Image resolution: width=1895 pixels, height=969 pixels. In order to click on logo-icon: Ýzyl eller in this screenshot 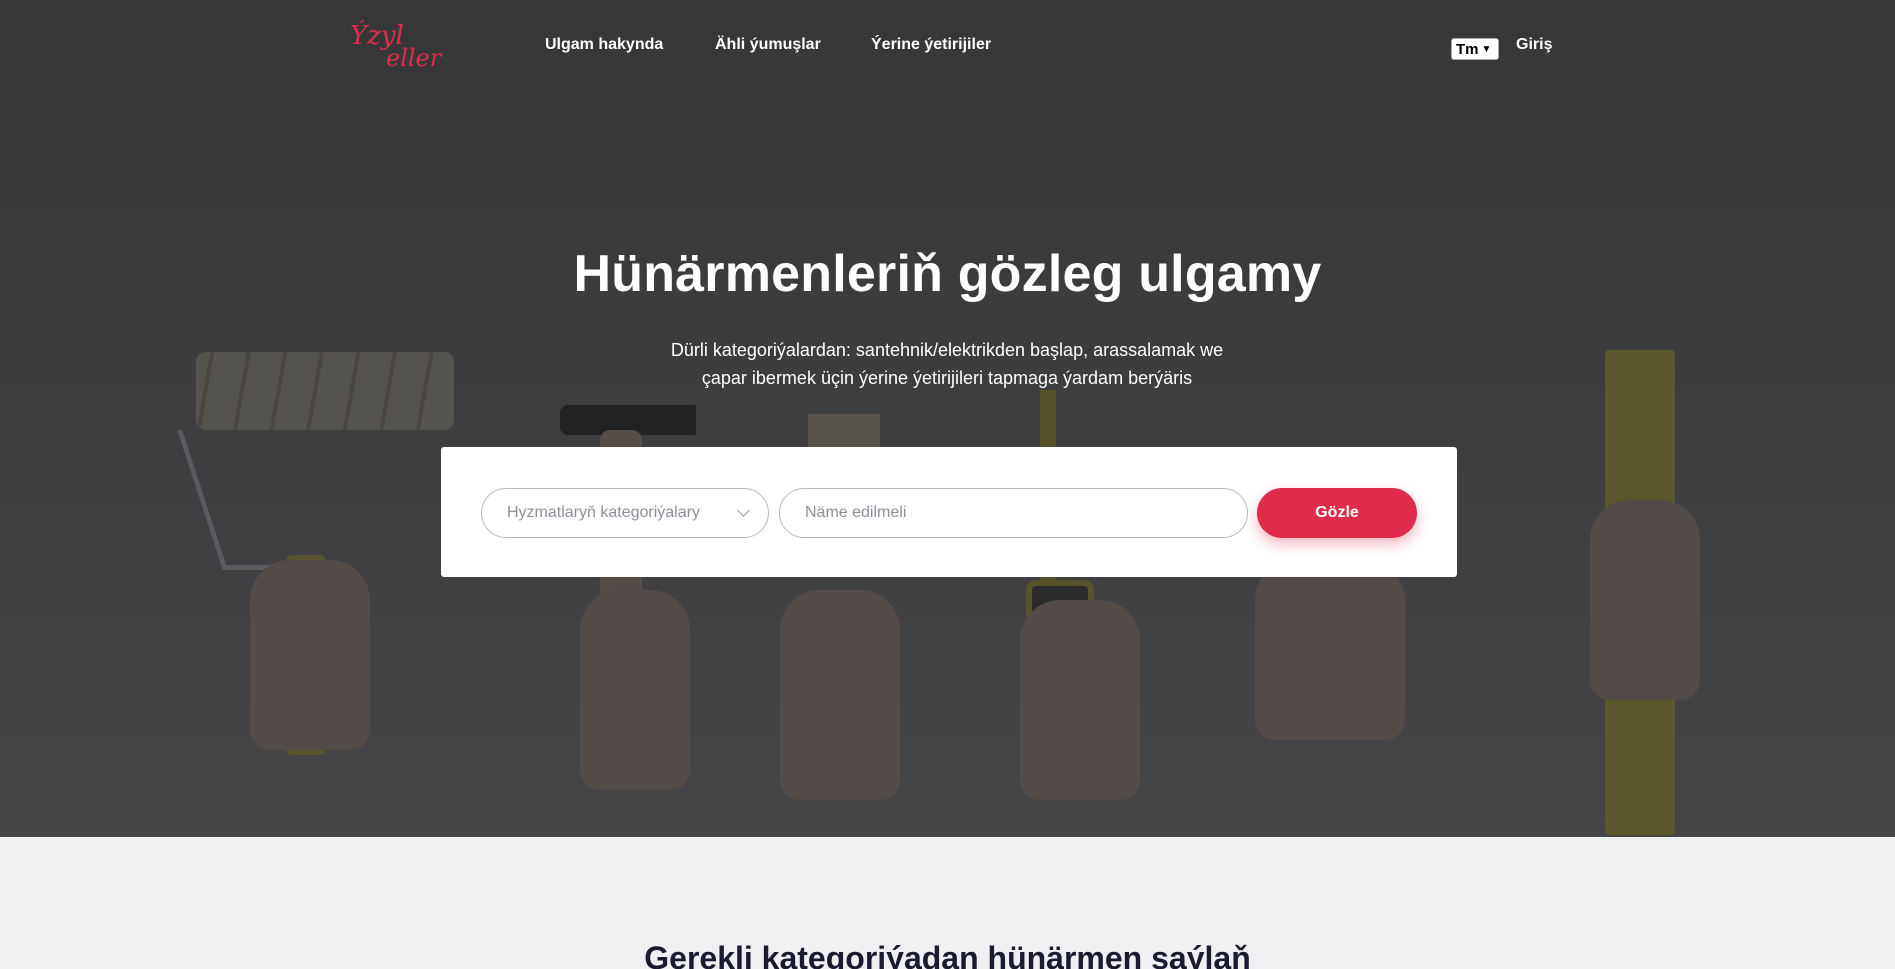, I will do `click(396, 45)`.